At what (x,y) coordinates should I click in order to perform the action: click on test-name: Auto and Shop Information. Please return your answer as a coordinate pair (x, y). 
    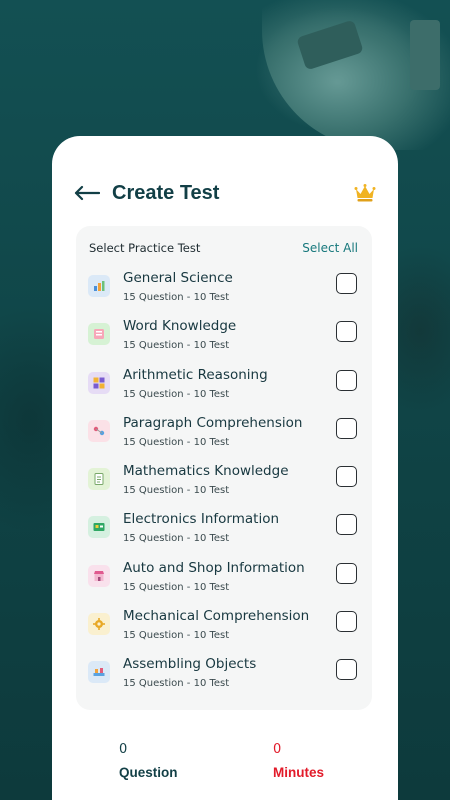
    Looking at the image, I should click on (214, 567).